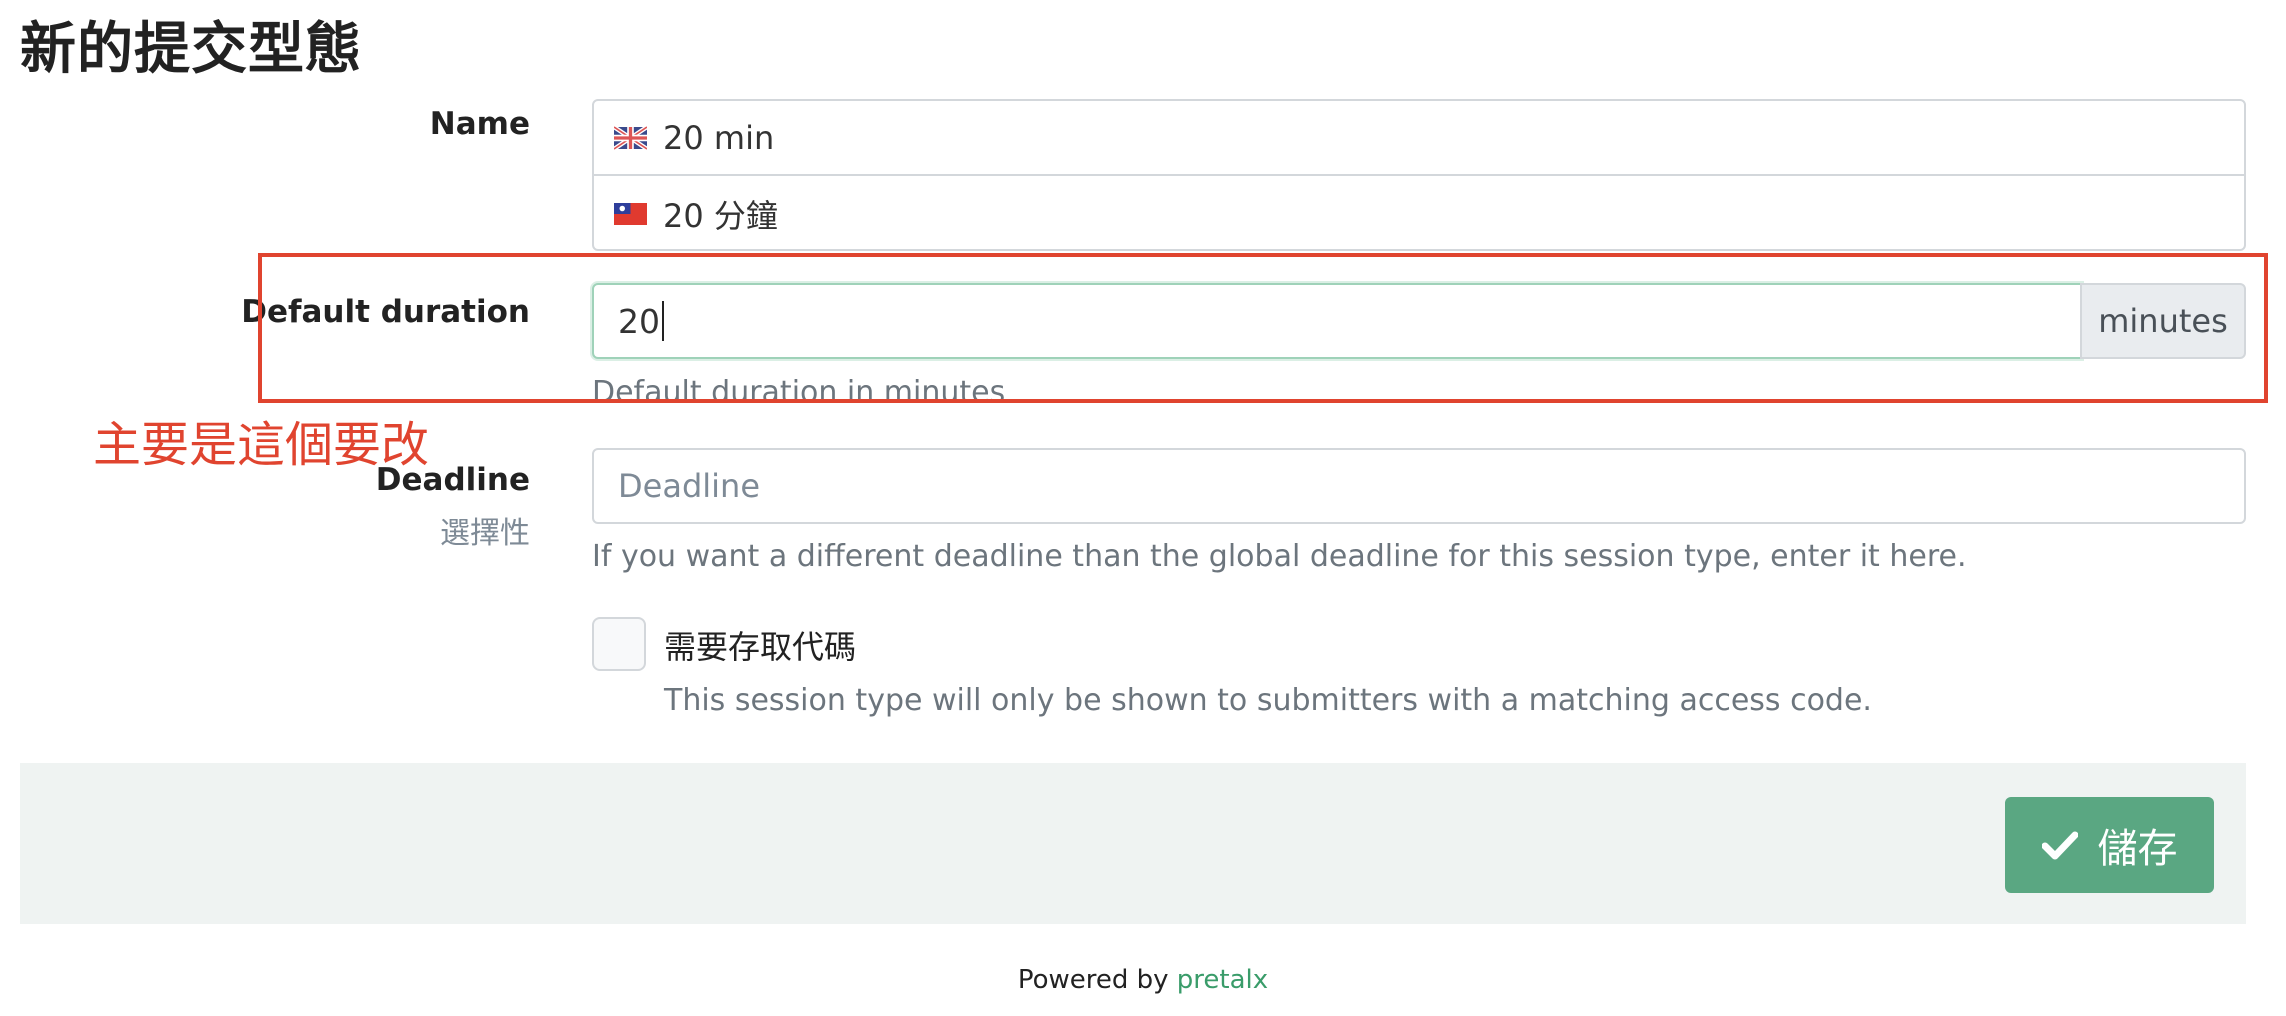  What do you see at coordinates (191, 49) in the screenshot?
I see `page-title: 新的提交型態` at bounding box center [191, 49].